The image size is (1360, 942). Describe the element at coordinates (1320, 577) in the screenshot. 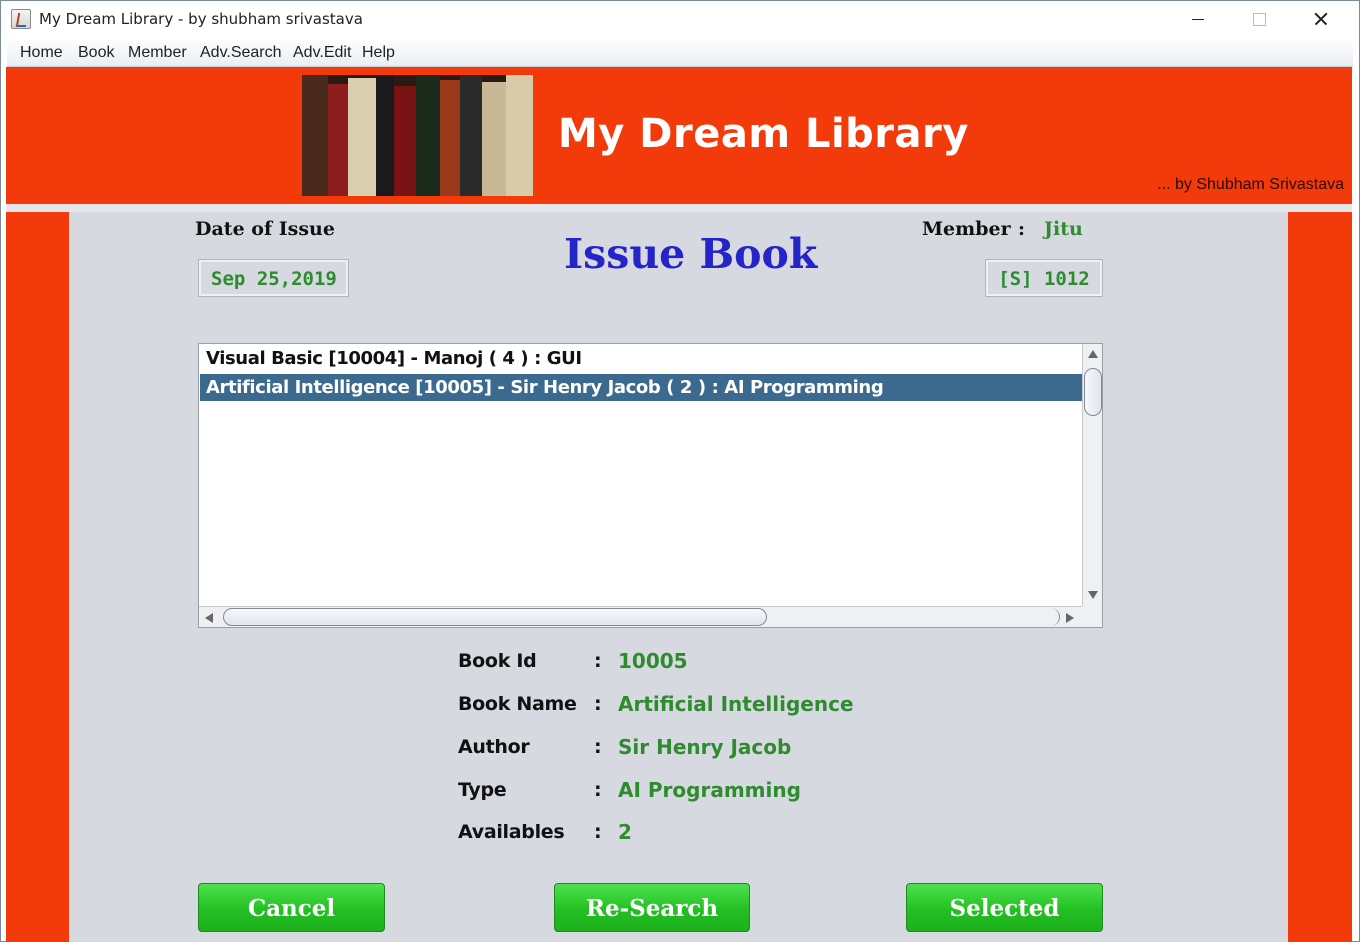

I see `right-side-panel` at that location.